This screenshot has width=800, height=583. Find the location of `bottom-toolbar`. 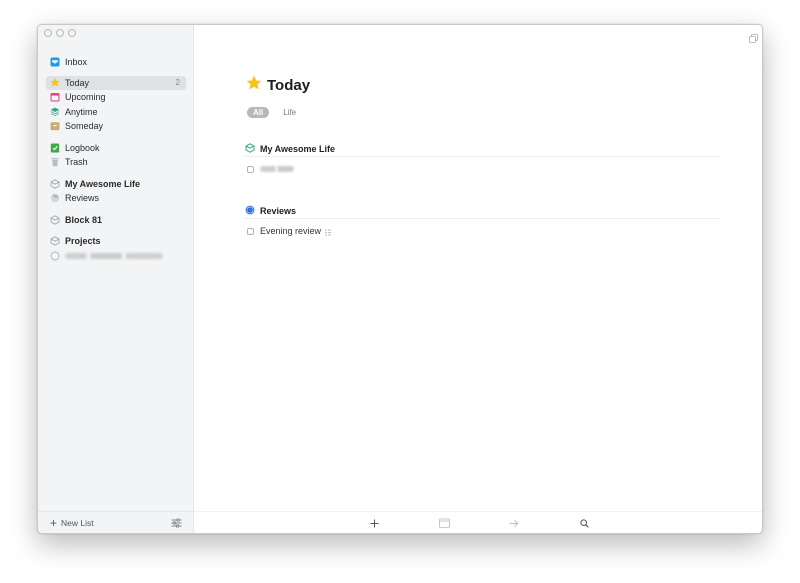

bottom-toolbar is located at coordinates (478, 522).